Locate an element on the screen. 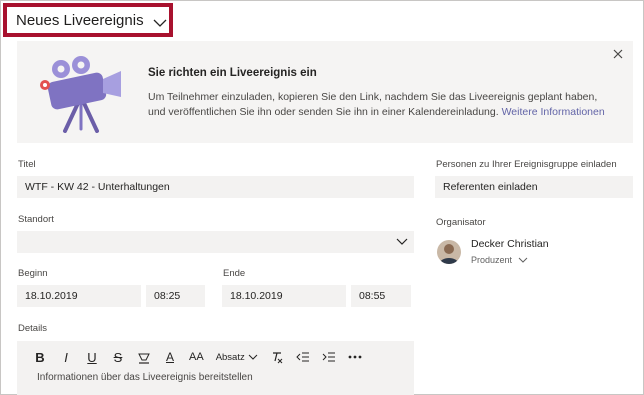 The width and height of the screenshot is (644, 395). organizer-role: Produzent is located at coordinates (492, 260).